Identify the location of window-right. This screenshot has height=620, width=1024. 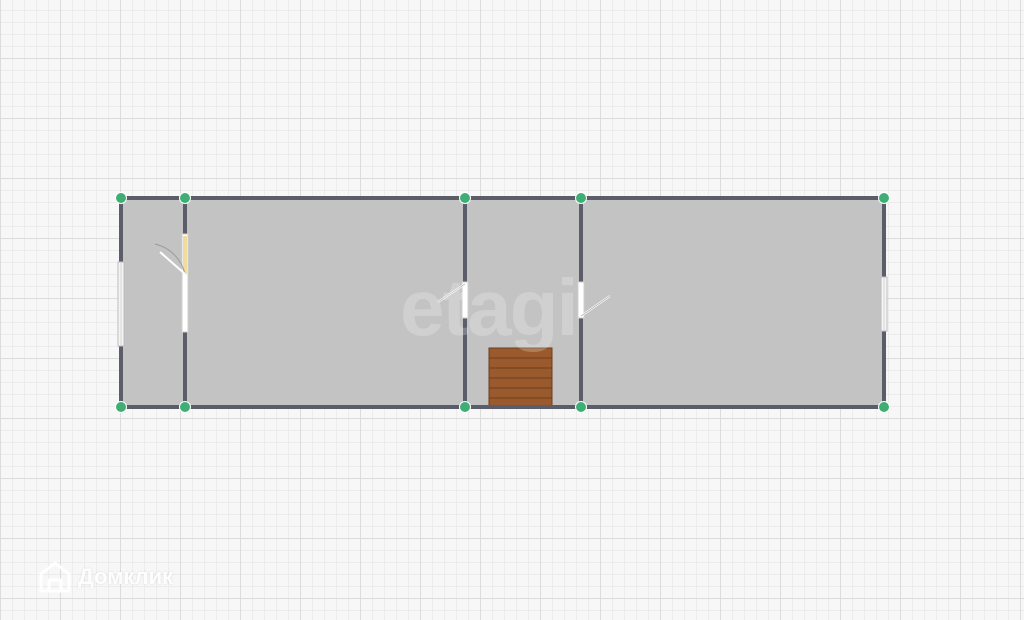
(884, 304).